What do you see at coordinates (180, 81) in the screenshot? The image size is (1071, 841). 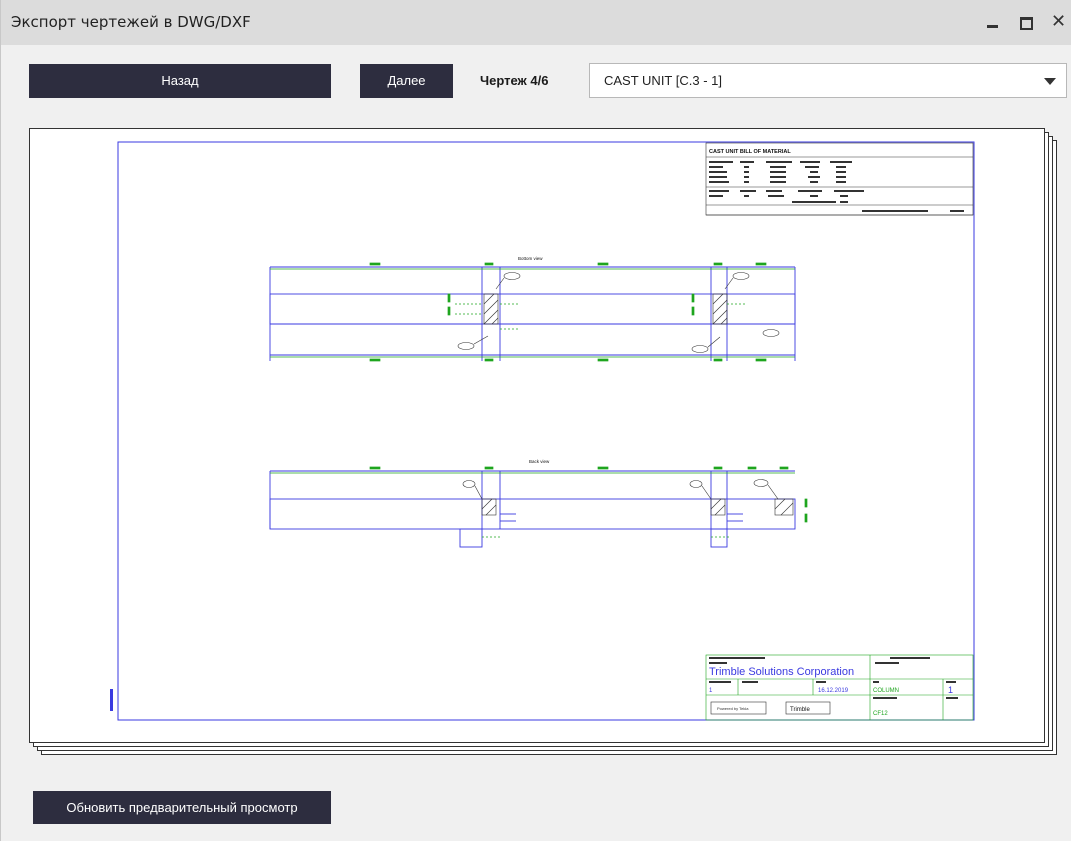 I see `back-button: Назад` at bounding box center [180, 81].